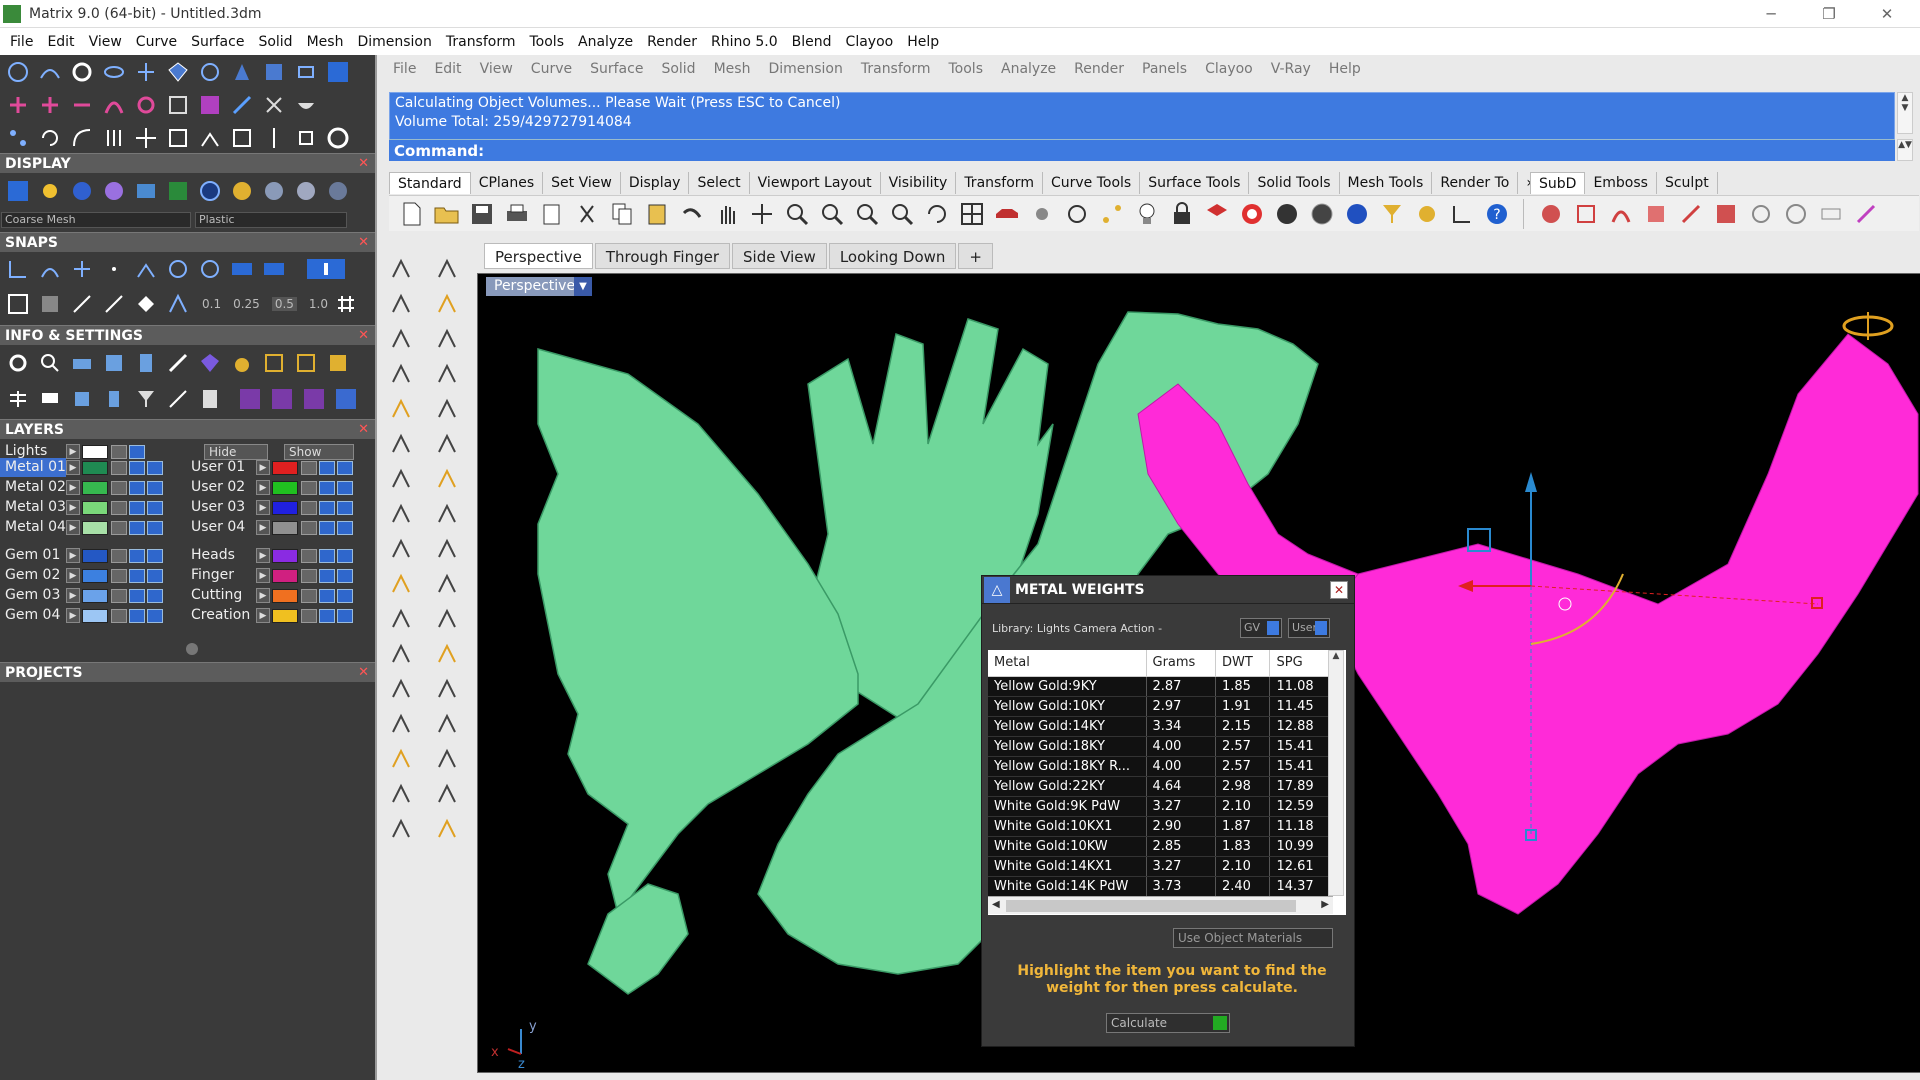 The width and height of the screenshot is (1920, 1080). I want to click on rhino-menu-vray: V-Ray, so click(1292, 69).